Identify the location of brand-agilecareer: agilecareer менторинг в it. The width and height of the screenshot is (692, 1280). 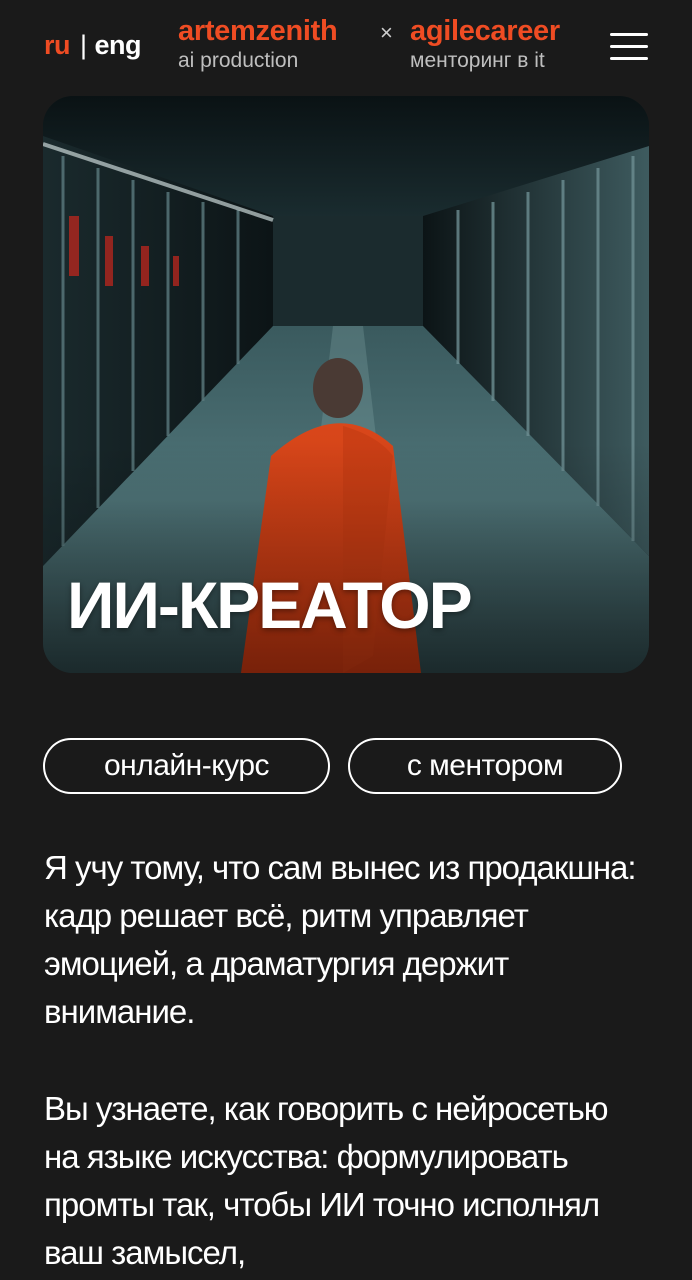
(485, 44).